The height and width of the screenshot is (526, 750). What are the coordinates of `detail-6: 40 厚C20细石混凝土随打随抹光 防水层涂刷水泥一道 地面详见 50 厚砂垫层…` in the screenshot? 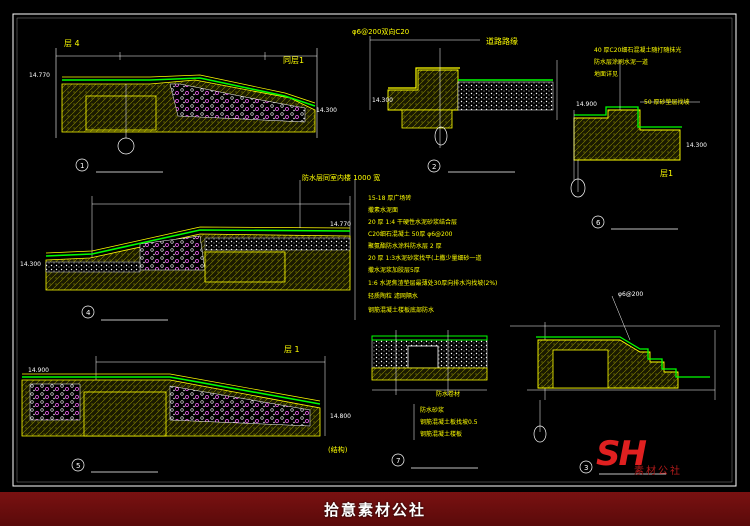 It's located at (638, 138).